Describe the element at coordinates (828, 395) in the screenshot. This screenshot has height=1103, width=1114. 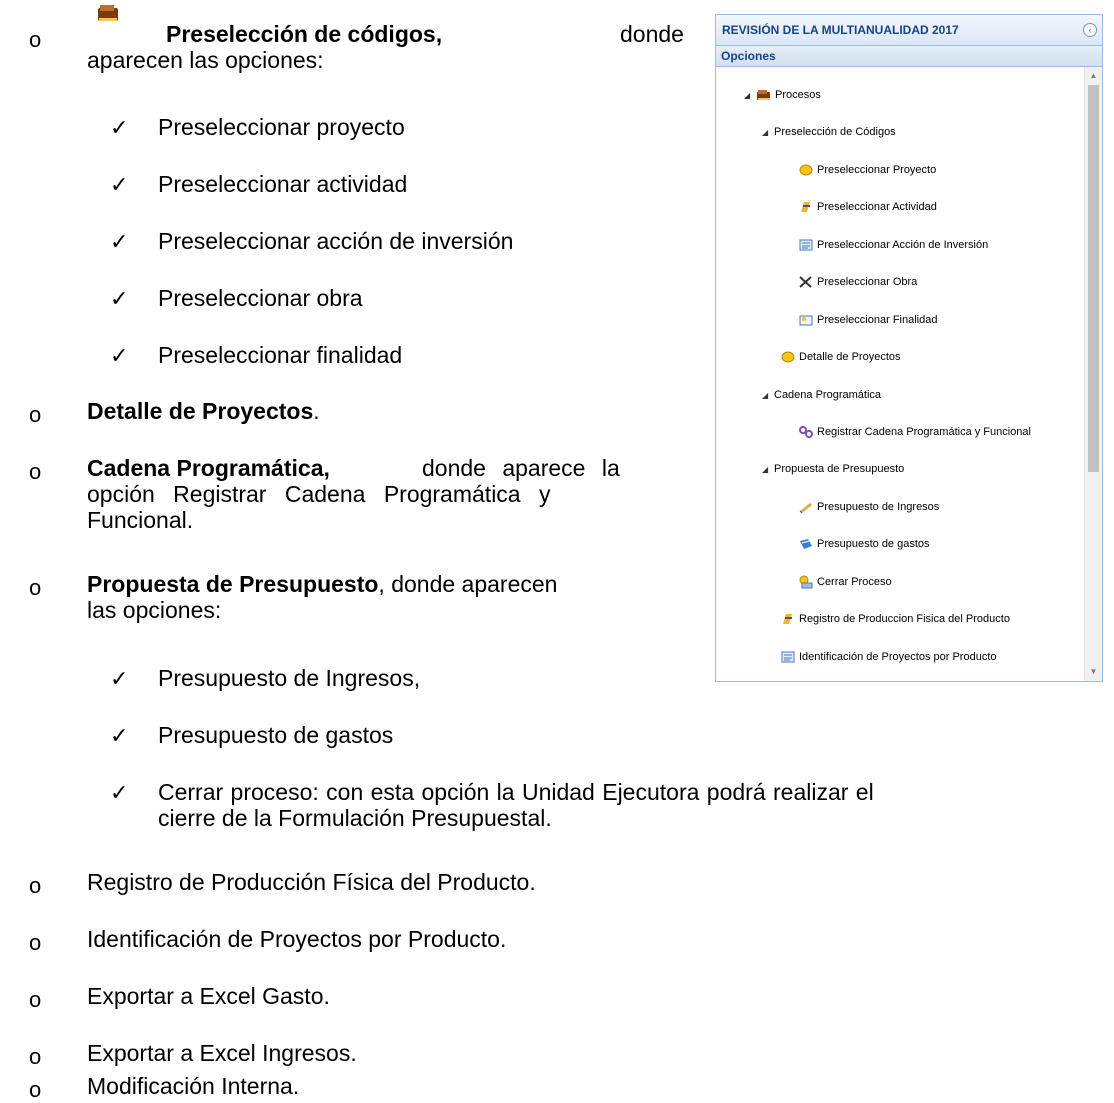
I see `tree-label: Cadena Programática` at that location.